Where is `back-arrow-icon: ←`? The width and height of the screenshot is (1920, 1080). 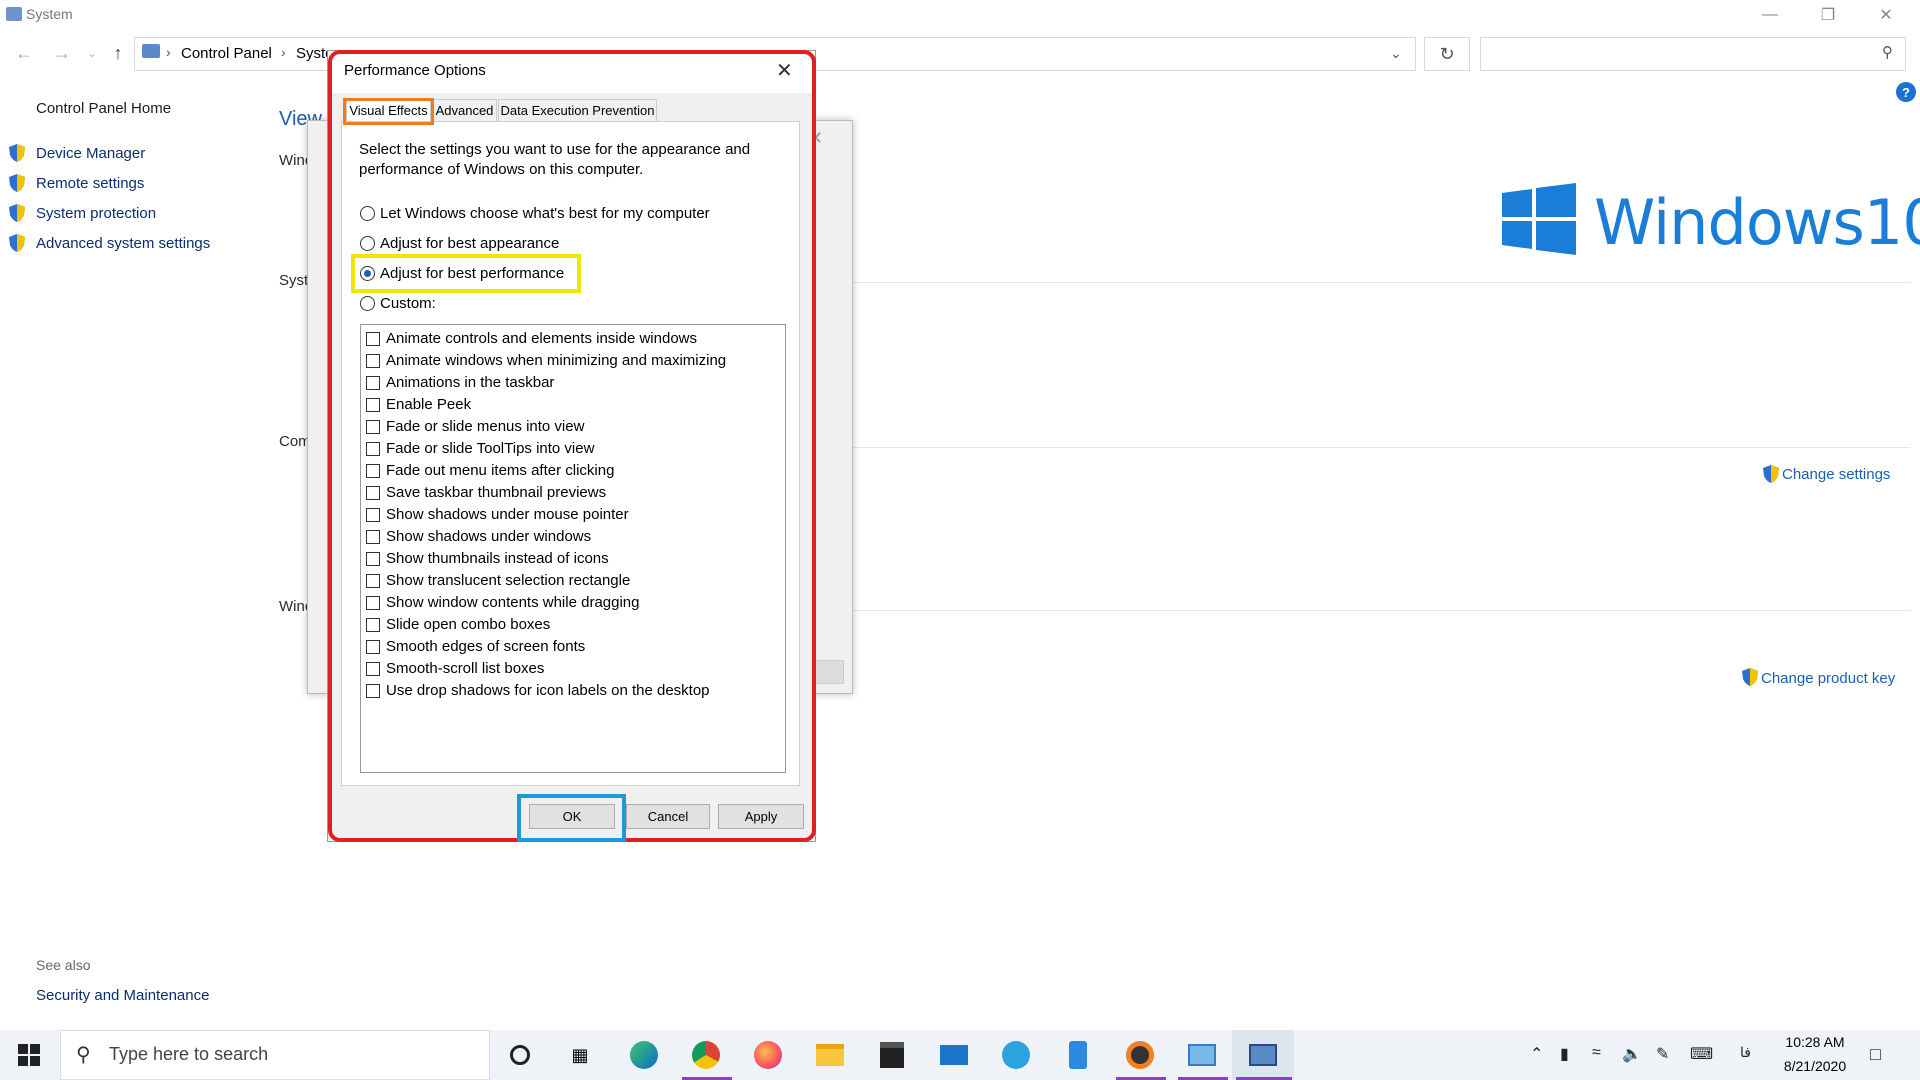 back-arrow-icon: ← is located at coordinates (24, 53).